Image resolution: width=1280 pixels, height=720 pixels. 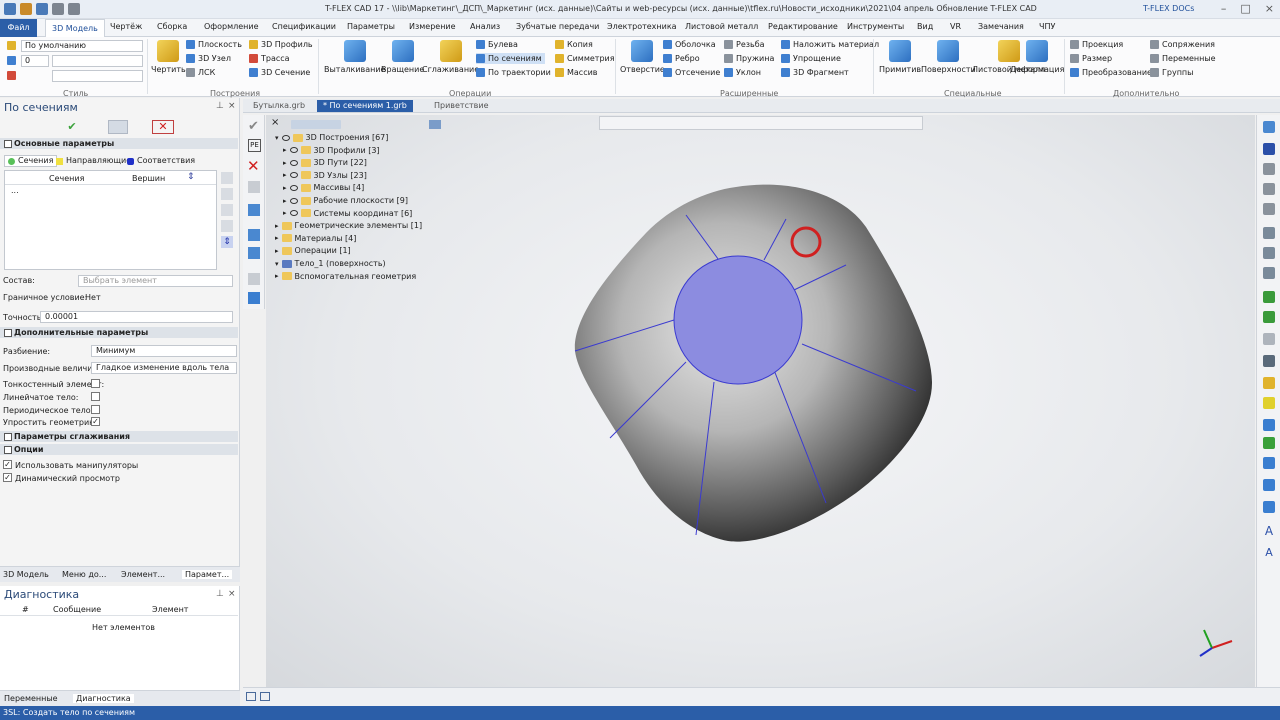 I want to click on split-select: Минимум, so click(x=164, y=351).